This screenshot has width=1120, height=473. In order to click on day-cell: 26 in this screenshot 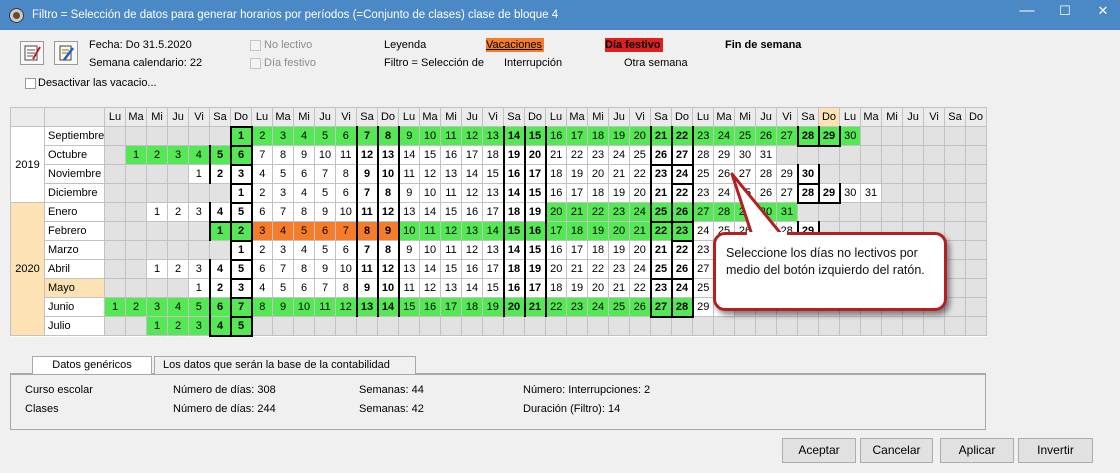, I will do `click(661, 155)`.